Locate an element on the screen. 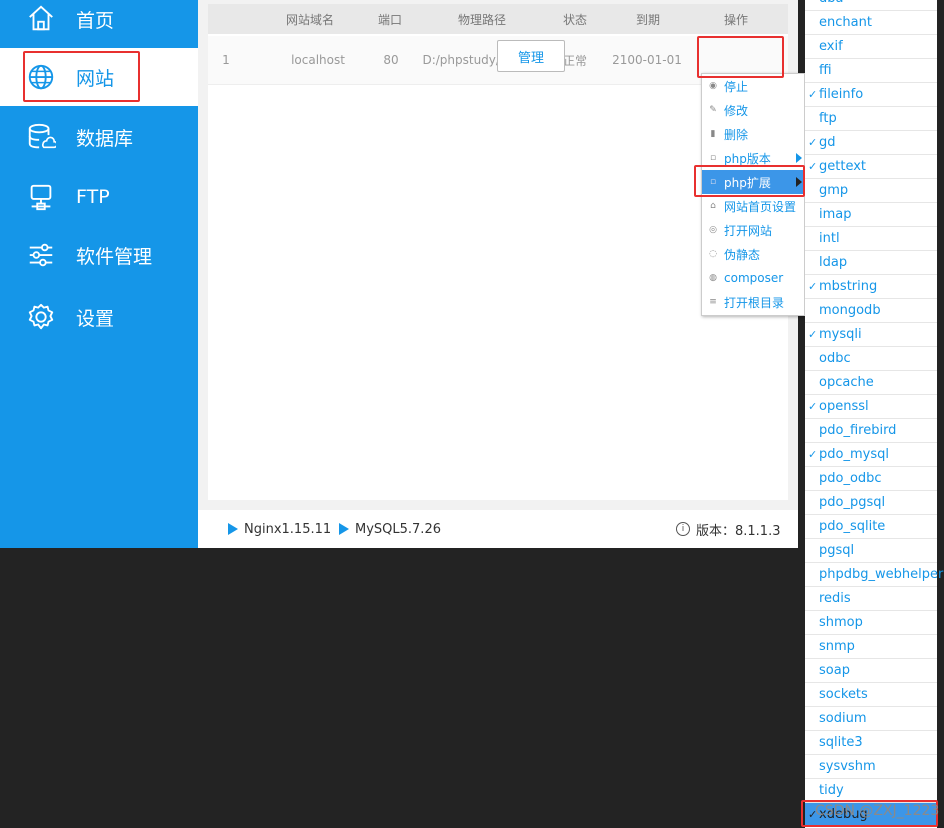  menu-item-8: ◍ composer is located at coordinates (753, 278).